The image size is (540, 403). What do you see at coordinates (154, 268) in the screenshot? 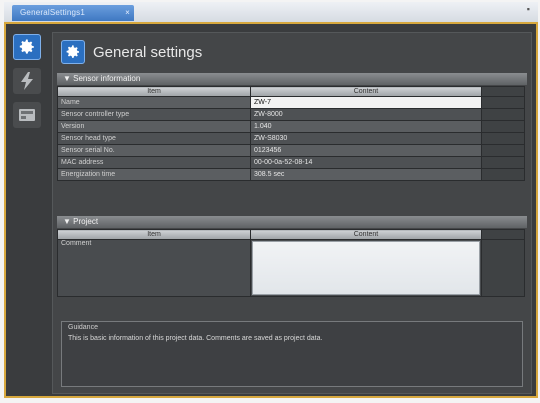
I see `row-item: Comment` at bounding box center [154, 268].